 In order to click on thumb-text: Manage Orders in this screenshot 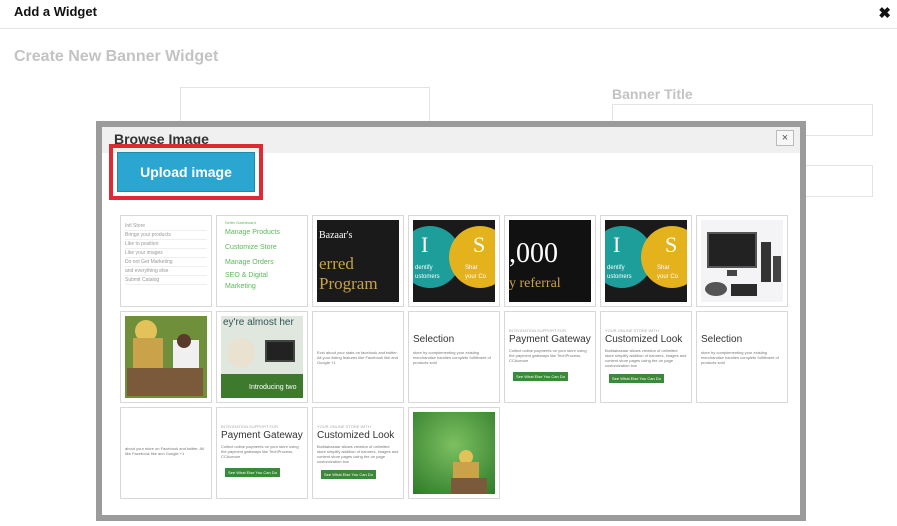, I will do `click(249, 262)`.